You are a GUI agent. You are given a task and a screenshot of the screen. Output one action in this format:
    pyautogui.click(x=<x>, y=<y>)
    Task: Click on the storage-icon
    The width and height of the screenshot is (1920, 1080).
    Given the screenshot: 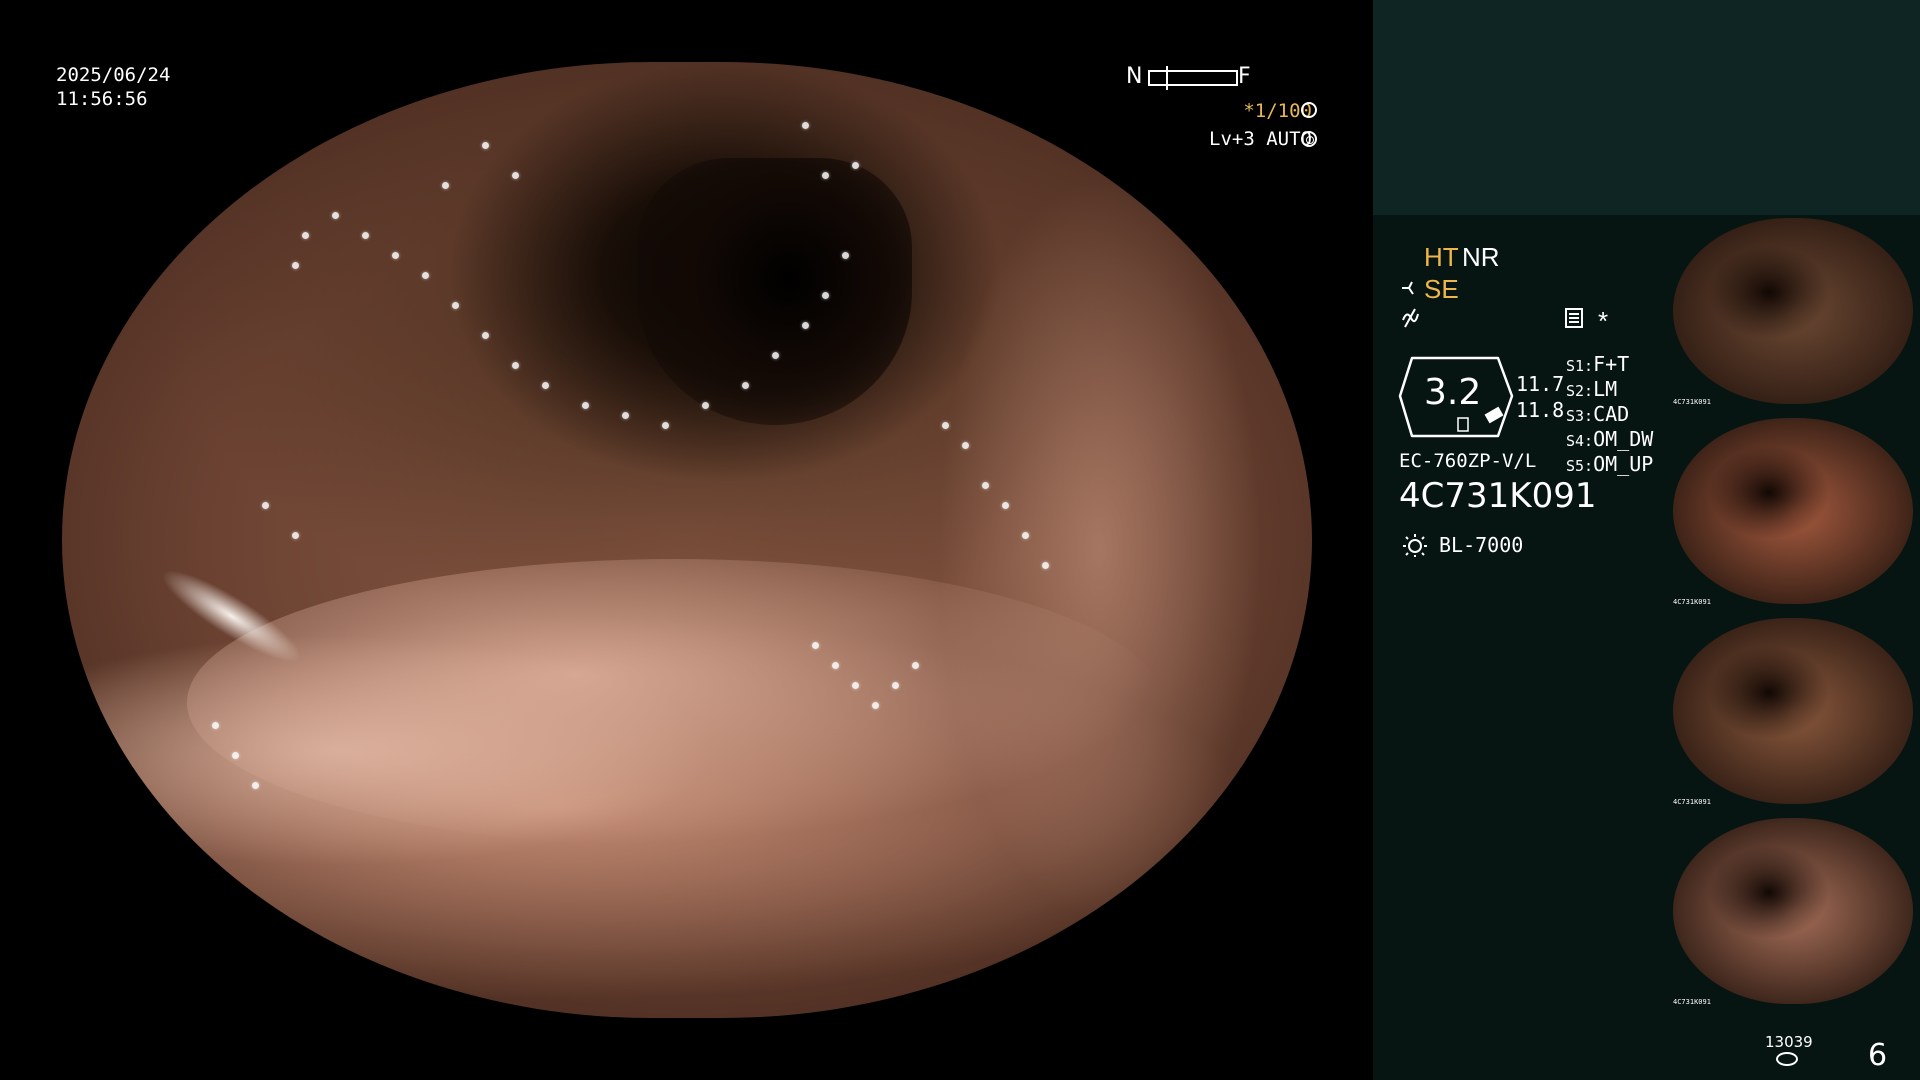 What is the action you would take?
    pyautogui.click(x=1787, y=1059)
    